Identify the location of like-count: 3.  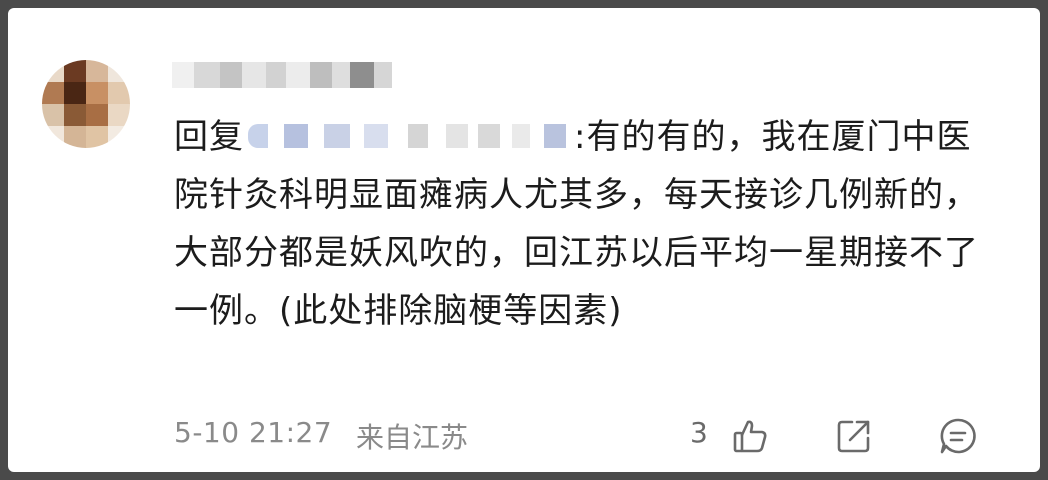
(699, 432).